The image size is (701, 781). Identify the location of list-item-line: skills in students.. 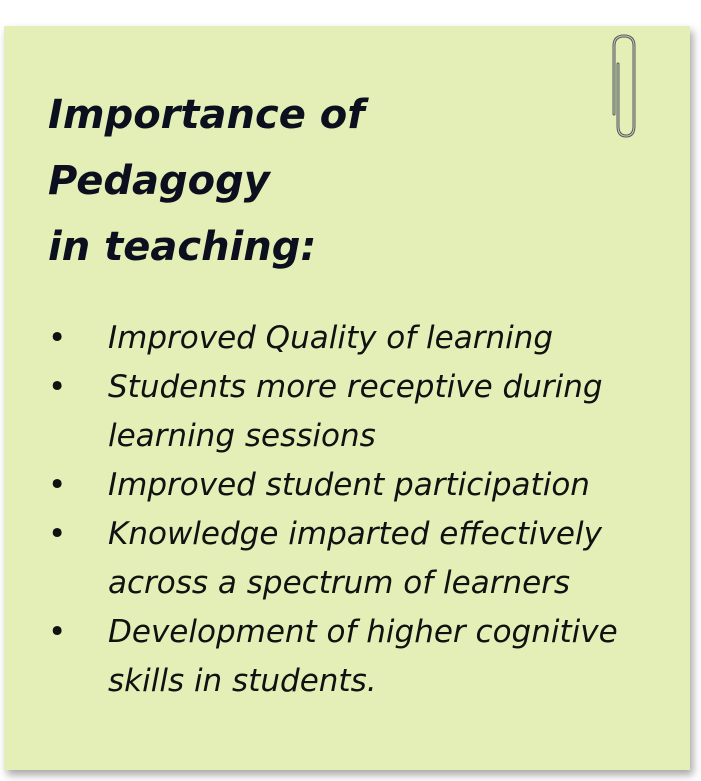
(242, 681).